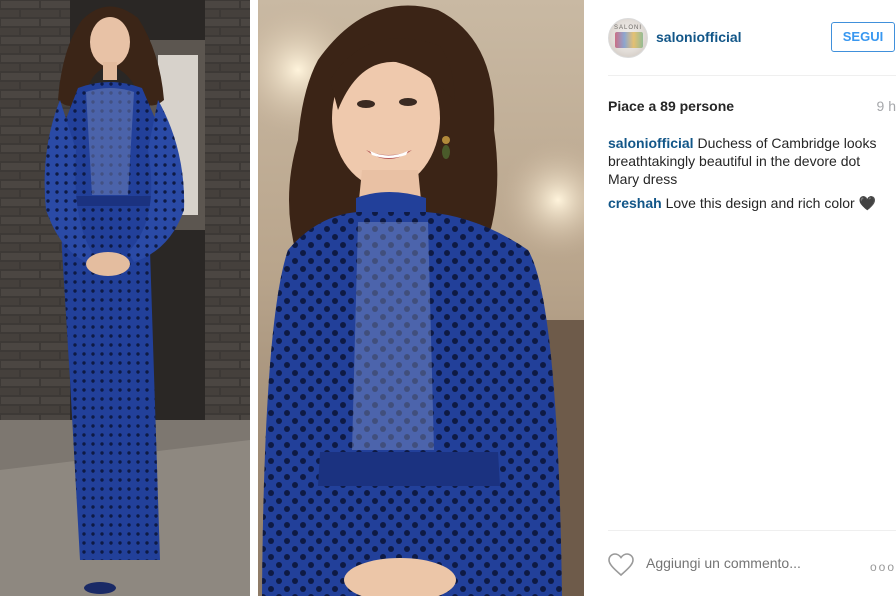 This screenshot has height=596, width=896. I want to click on post-footer: ooo, so click(752, 563).